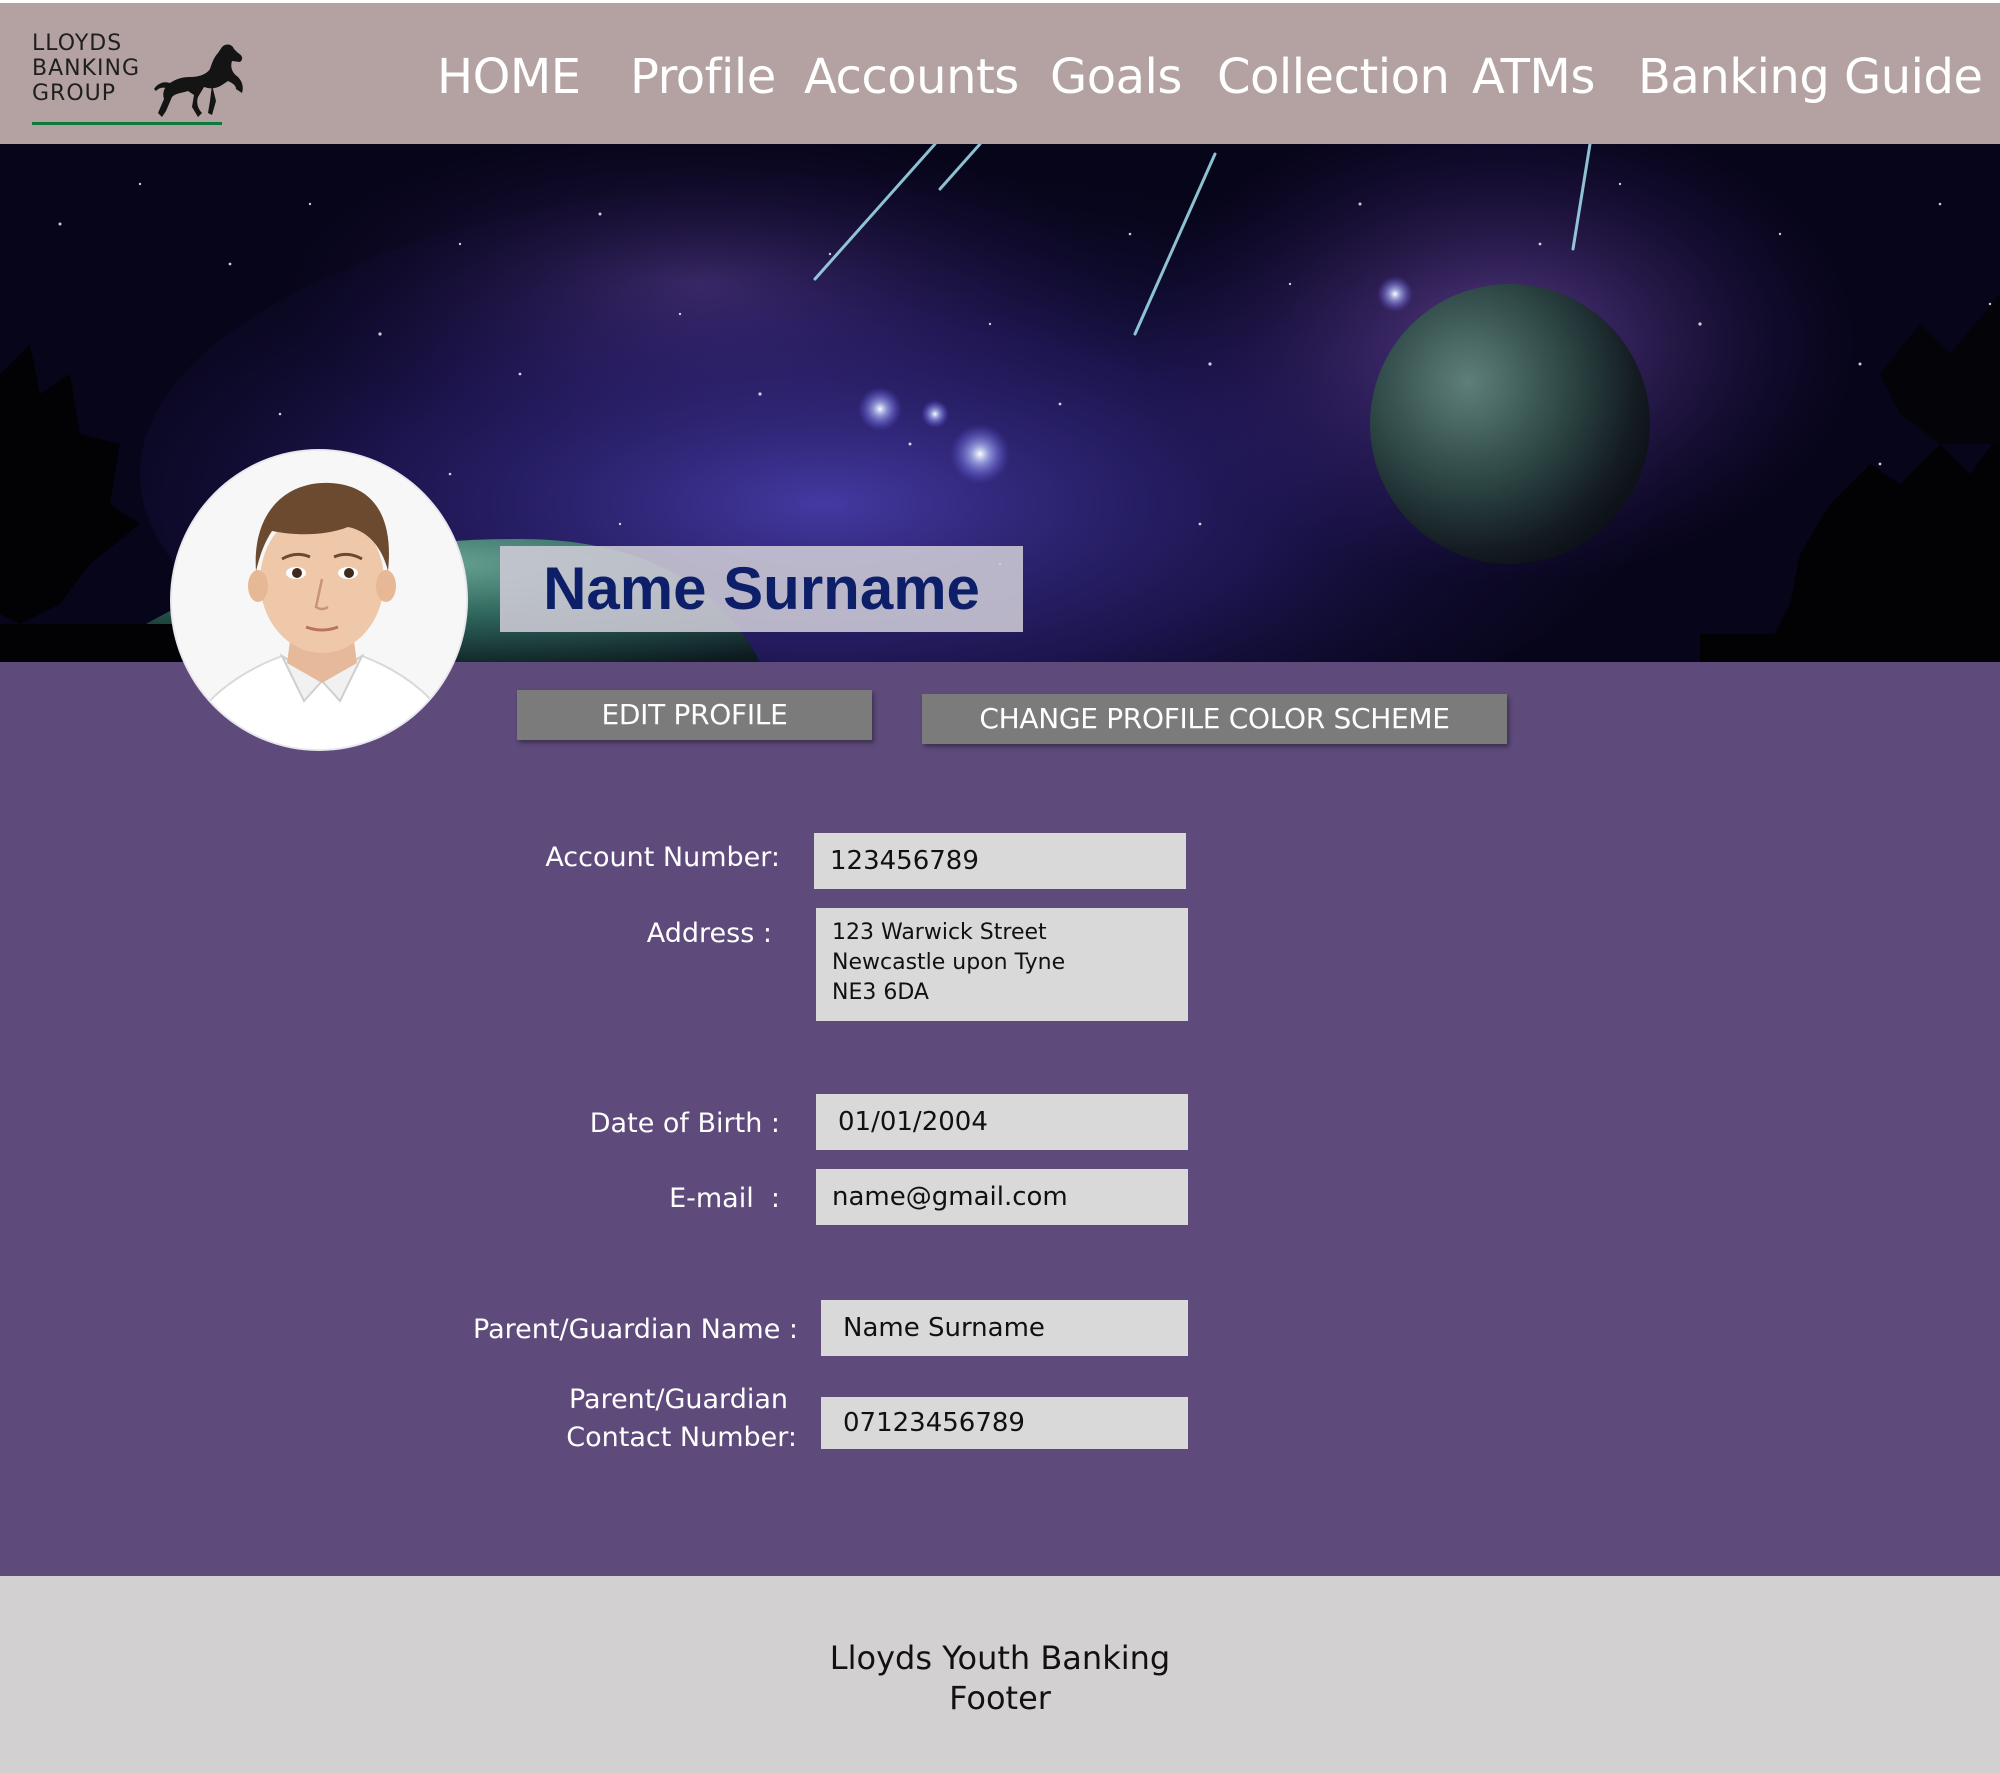 This screenshot has height=1773, width=2000. Describe the element at coordinates (684, 1123) in the screenshot. I see `dob-label: Date of Birth :` at that location.